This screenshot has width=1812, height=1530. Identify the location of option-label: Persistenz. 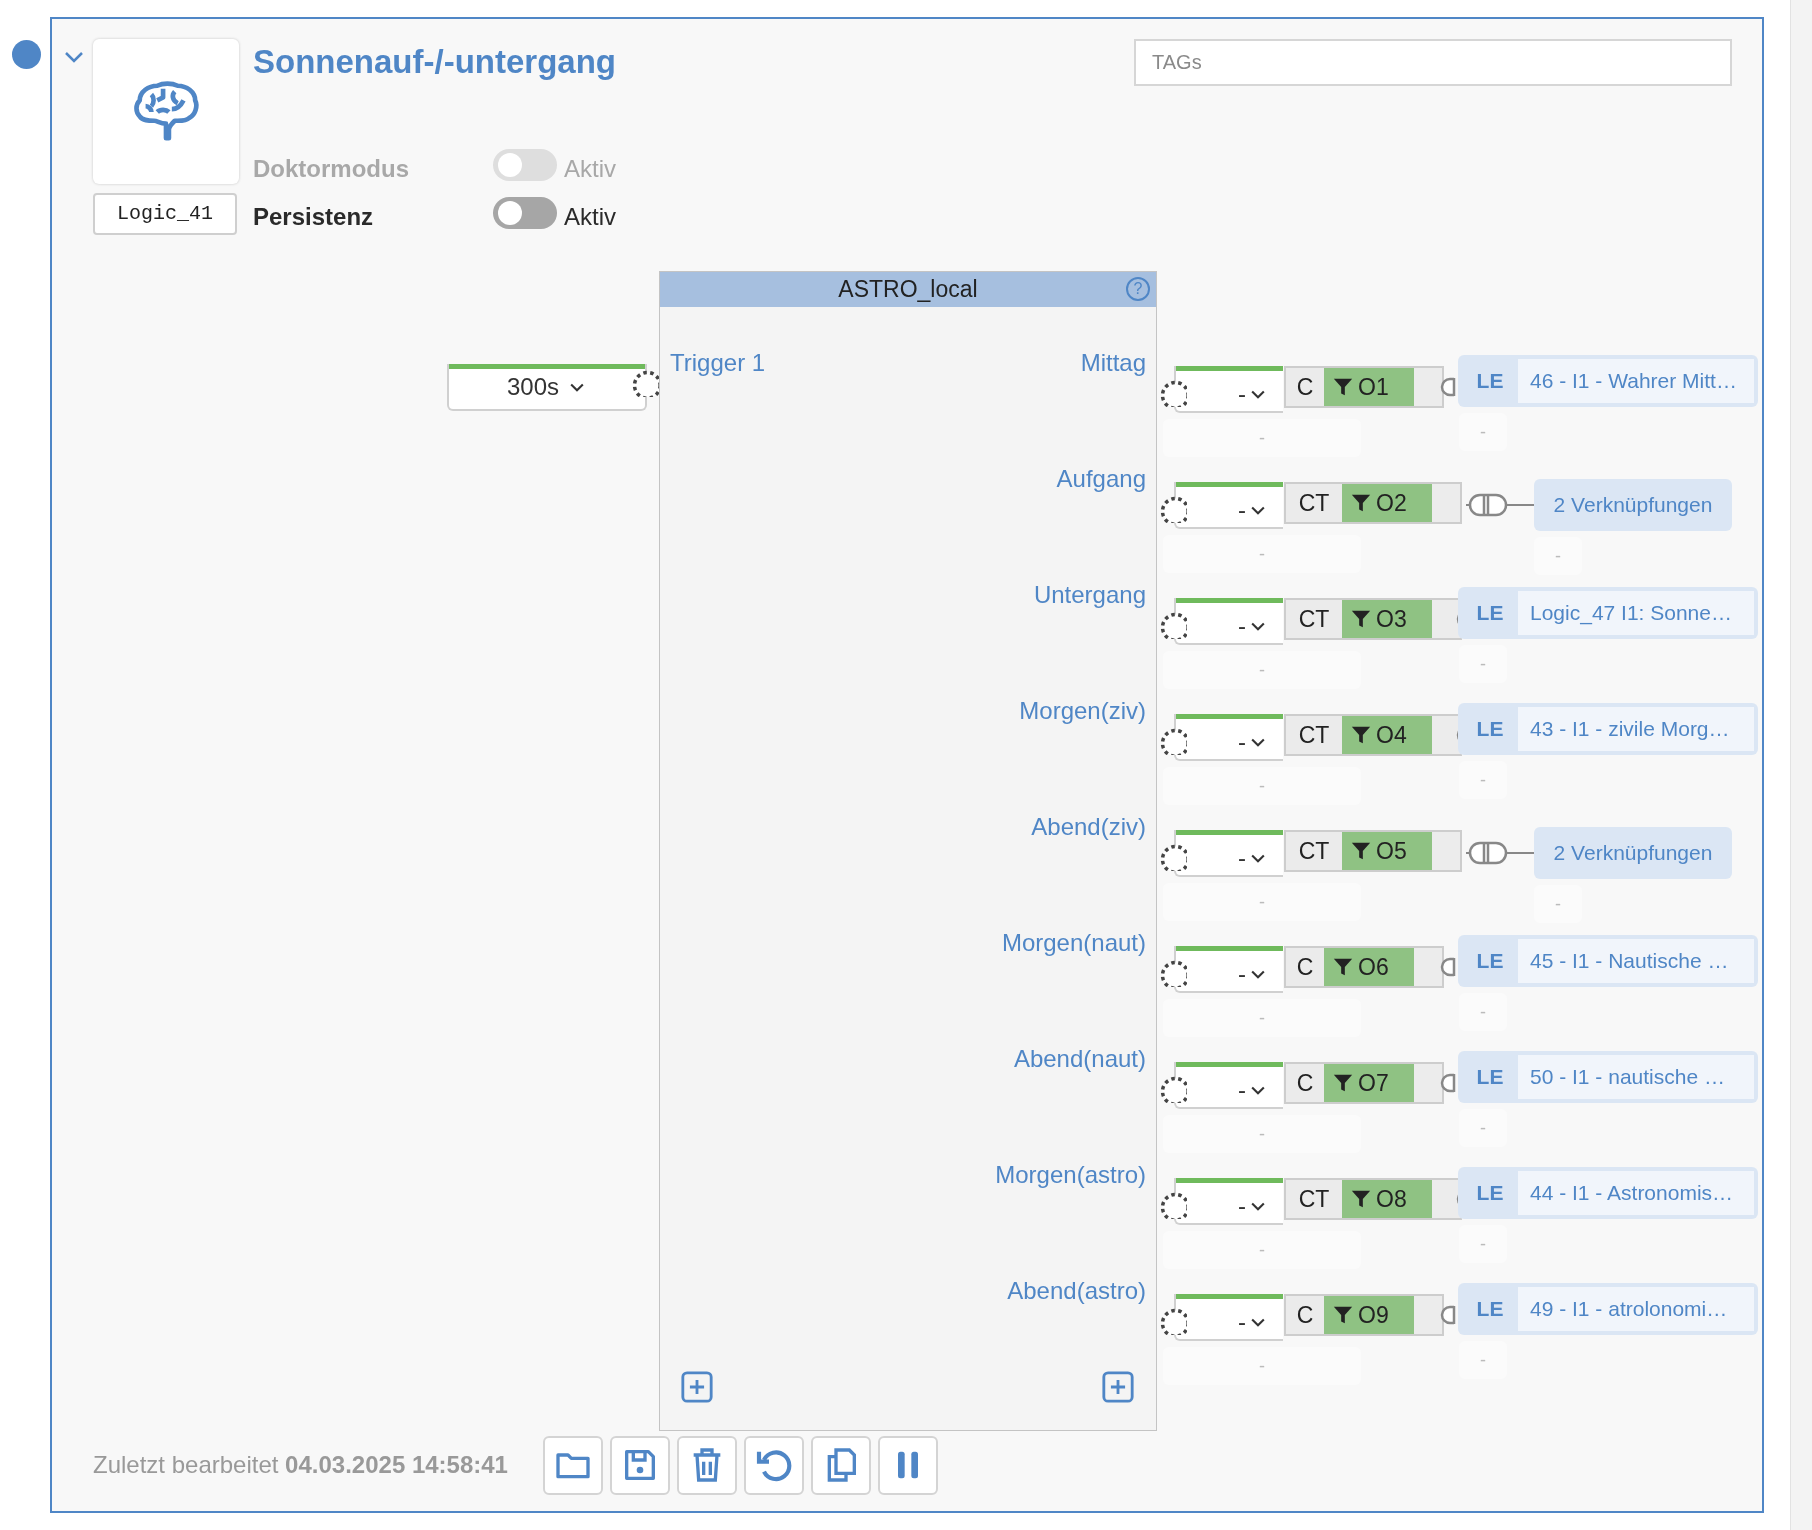
(313, 217).